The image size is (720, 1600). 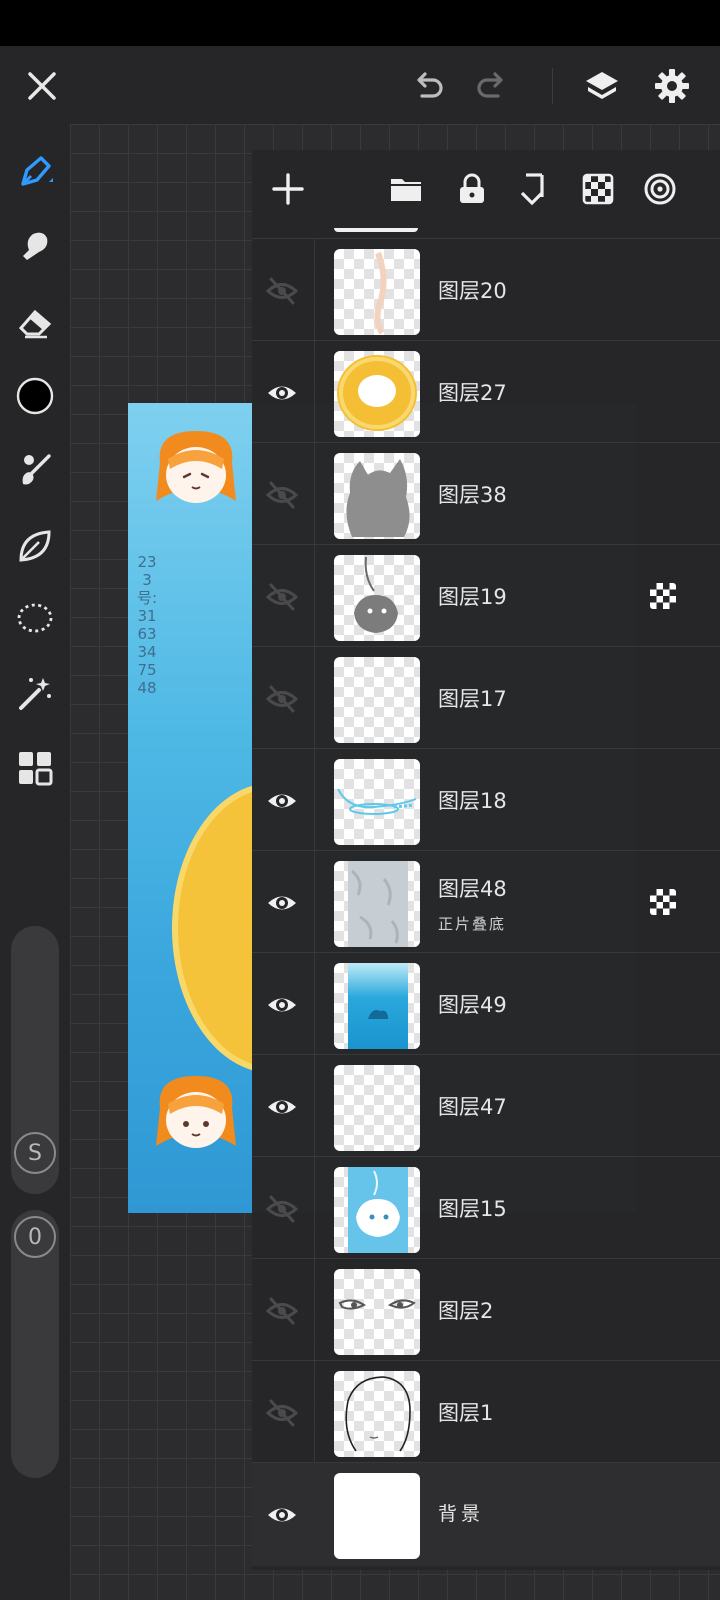 I want to click on transparency-icon, so click(x=598, y=189).